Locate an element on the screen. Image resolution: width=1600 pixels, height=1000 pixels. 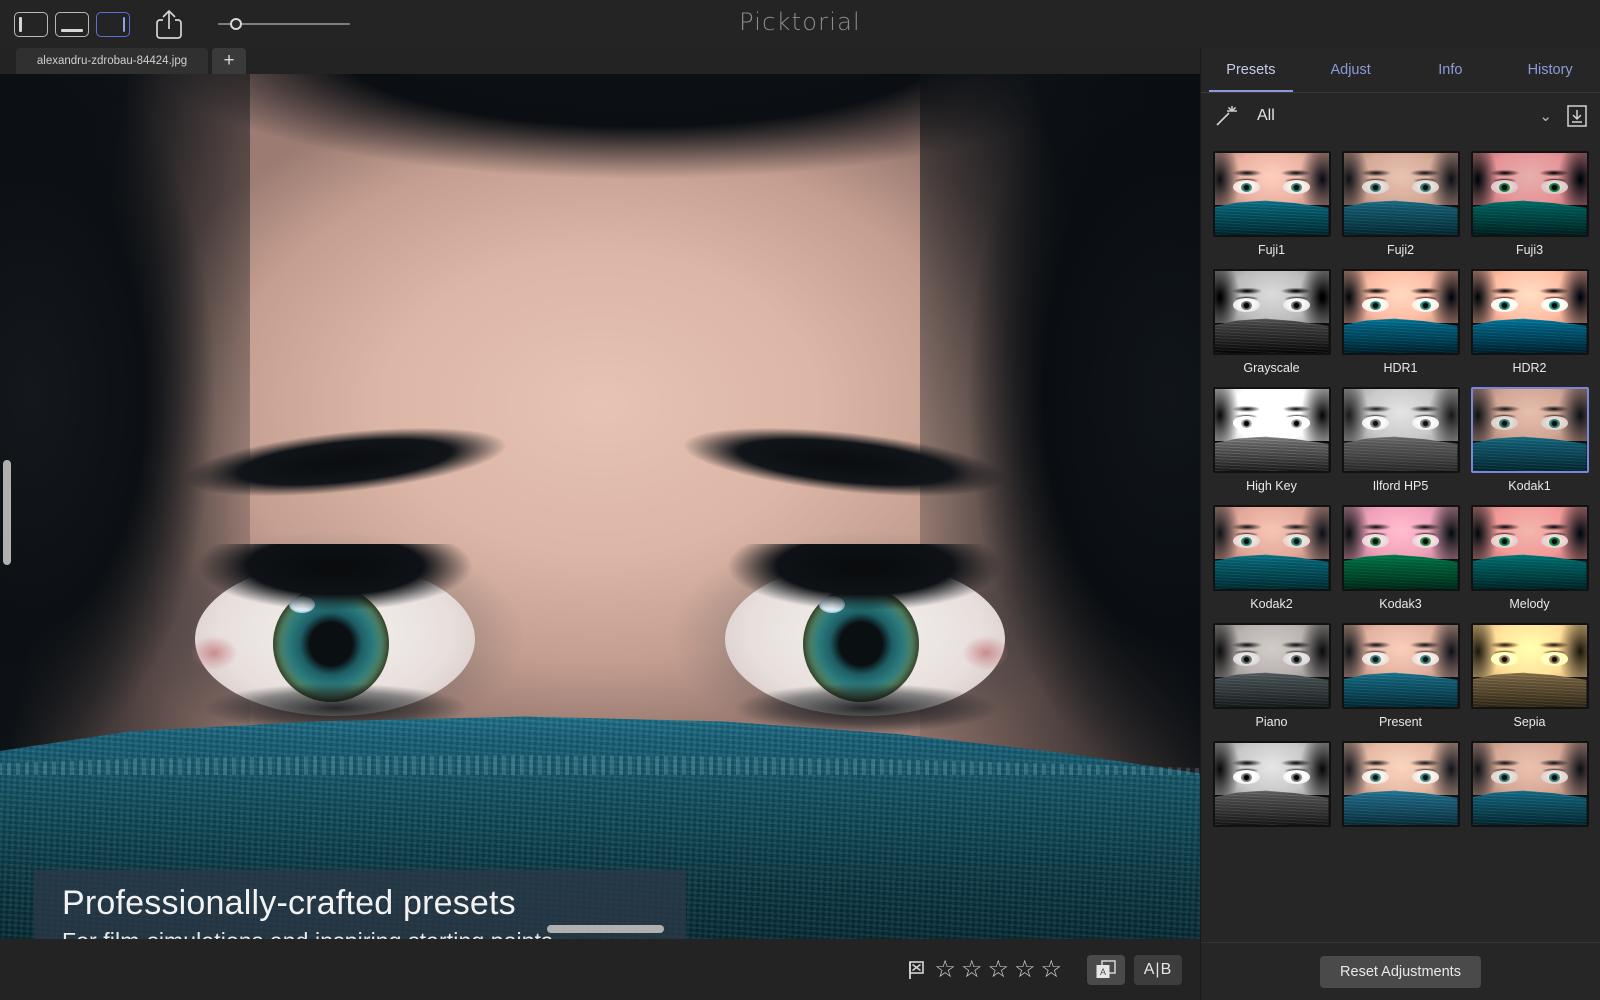
compare-ab-button: A|B is located at coordinates (1158, 969).